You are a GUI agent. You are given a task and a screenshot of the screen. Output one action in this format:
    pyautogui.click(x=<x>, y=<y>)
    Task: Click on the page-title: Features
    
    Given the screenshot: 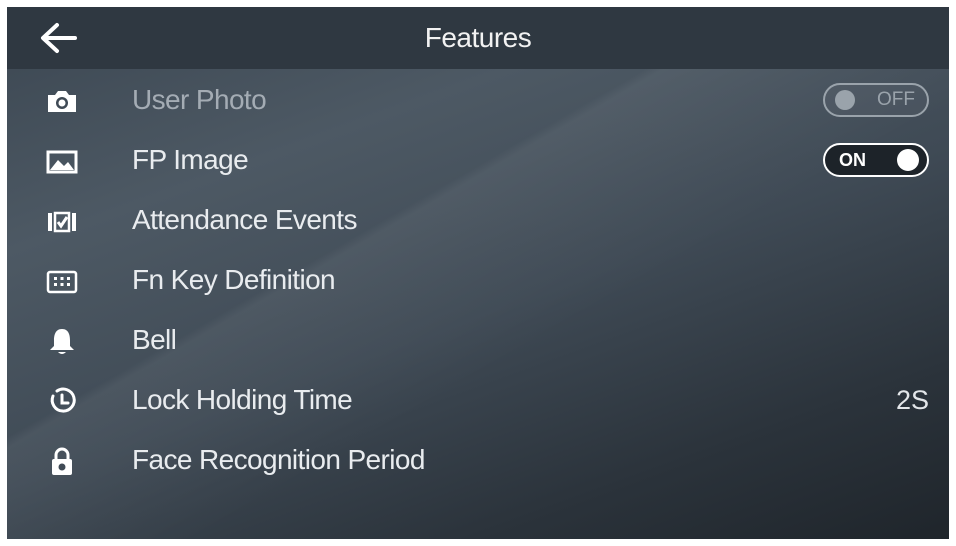 What is the action you would take?
    pyautogui.click(x=478, y=37)
    